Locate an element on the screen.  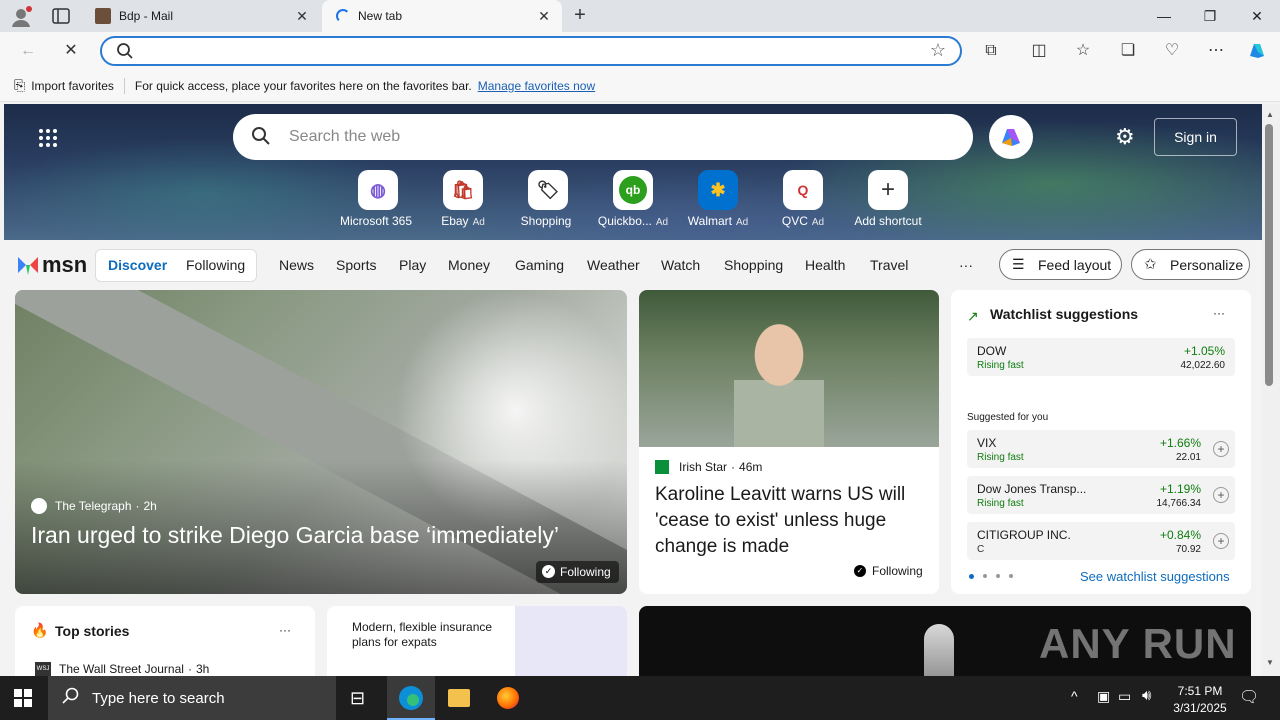
nav-travel: Travel is located at coordinates (889, 265).